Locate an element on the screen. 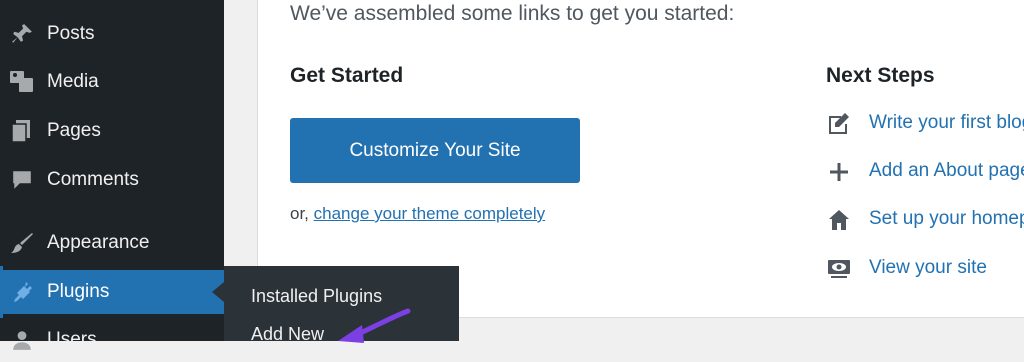  sidebar-item-appearance: Appearance is located at coordinates (112, 243).